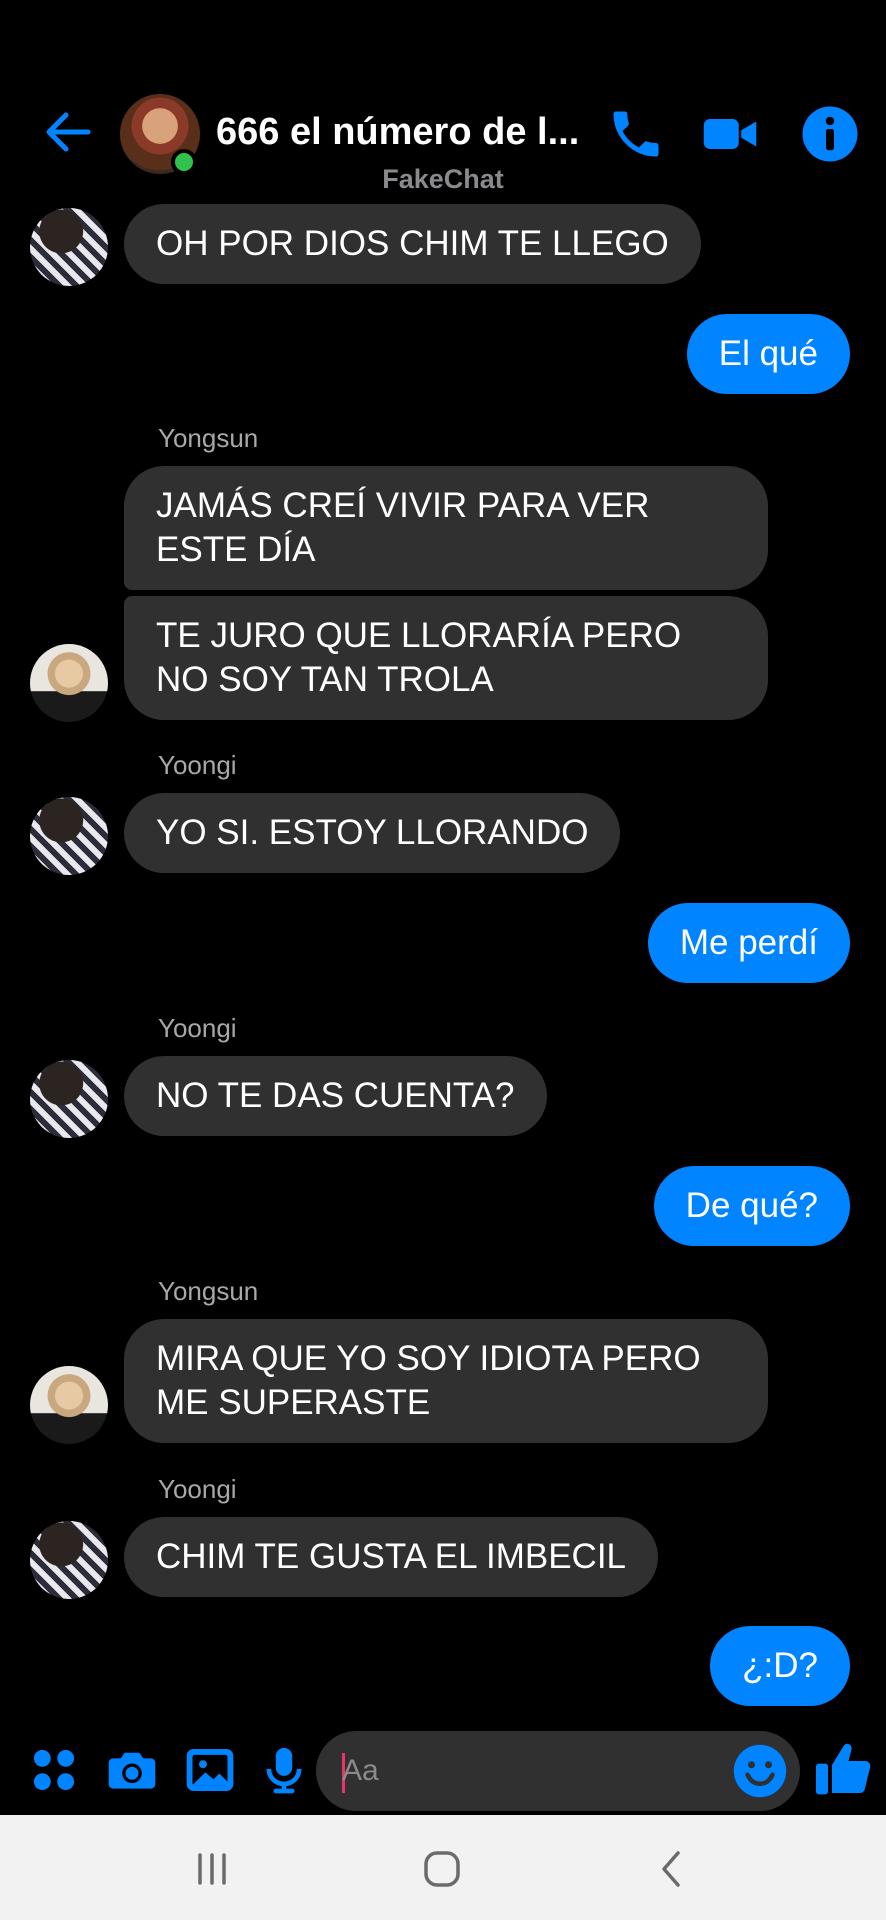  I want to click on video-camera-icon, so click(730, 134).